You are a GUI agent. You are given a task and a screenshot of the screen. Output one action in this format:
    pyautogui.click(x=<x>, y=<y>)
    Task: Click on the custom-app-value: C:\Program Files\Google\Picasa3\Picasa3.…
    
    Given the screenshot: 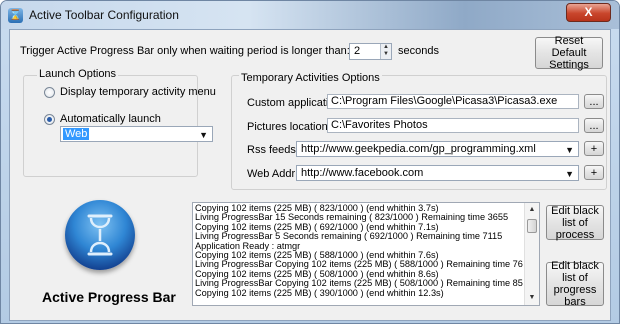 What is the action you would take?
    pyautogui.click(x=444, y=101)
    